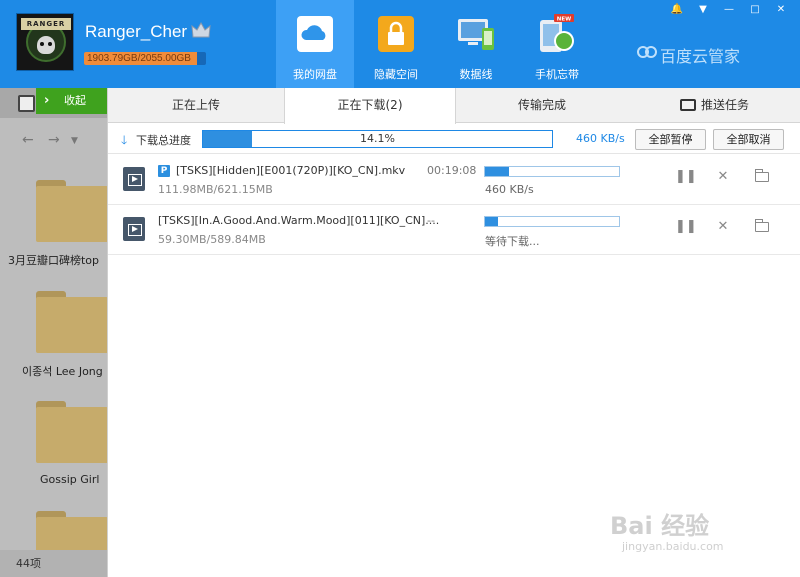 The image size is (800, 577). Describe the element at coordinates (564, 20) in the screenshot. I see `new-badge: NEW` at that location.